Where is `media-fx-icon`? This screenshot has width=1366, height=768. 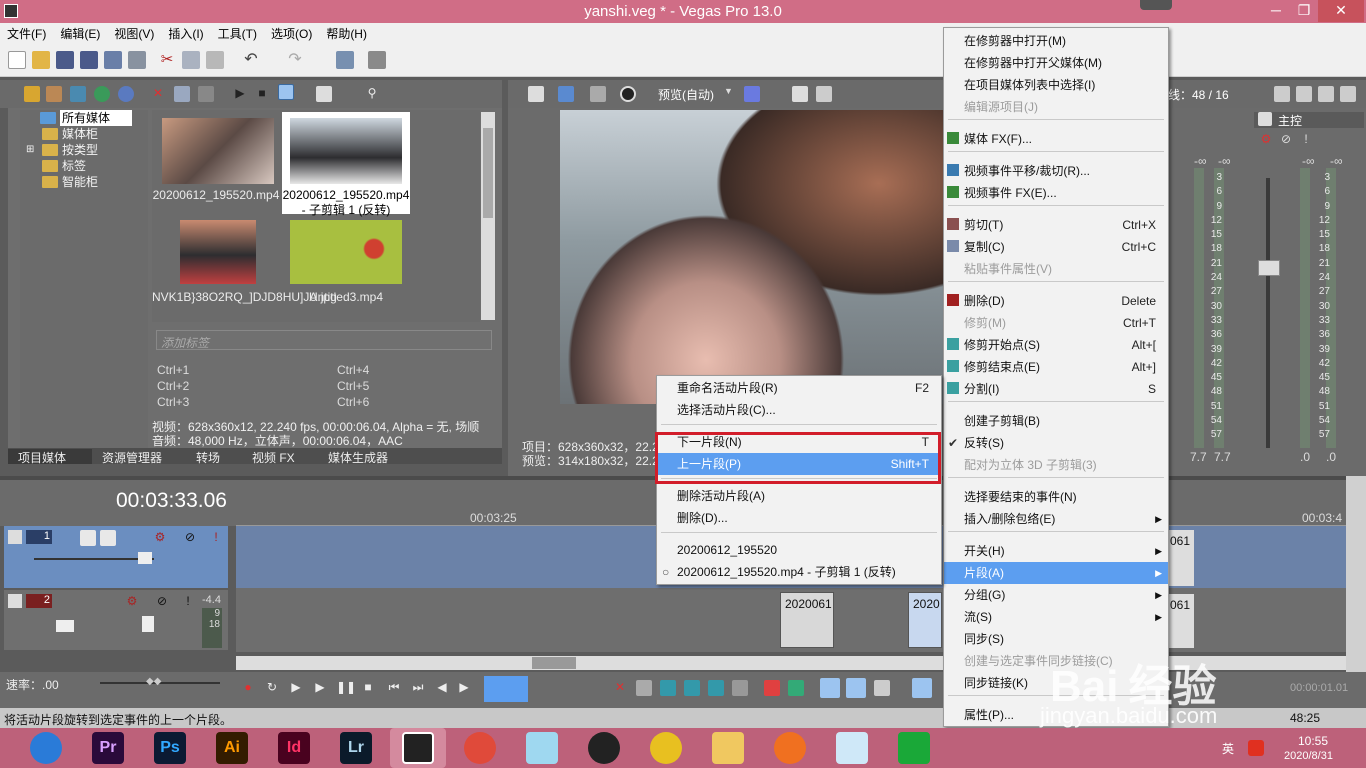 media-fx-icon is located at coordinates (206, 94).